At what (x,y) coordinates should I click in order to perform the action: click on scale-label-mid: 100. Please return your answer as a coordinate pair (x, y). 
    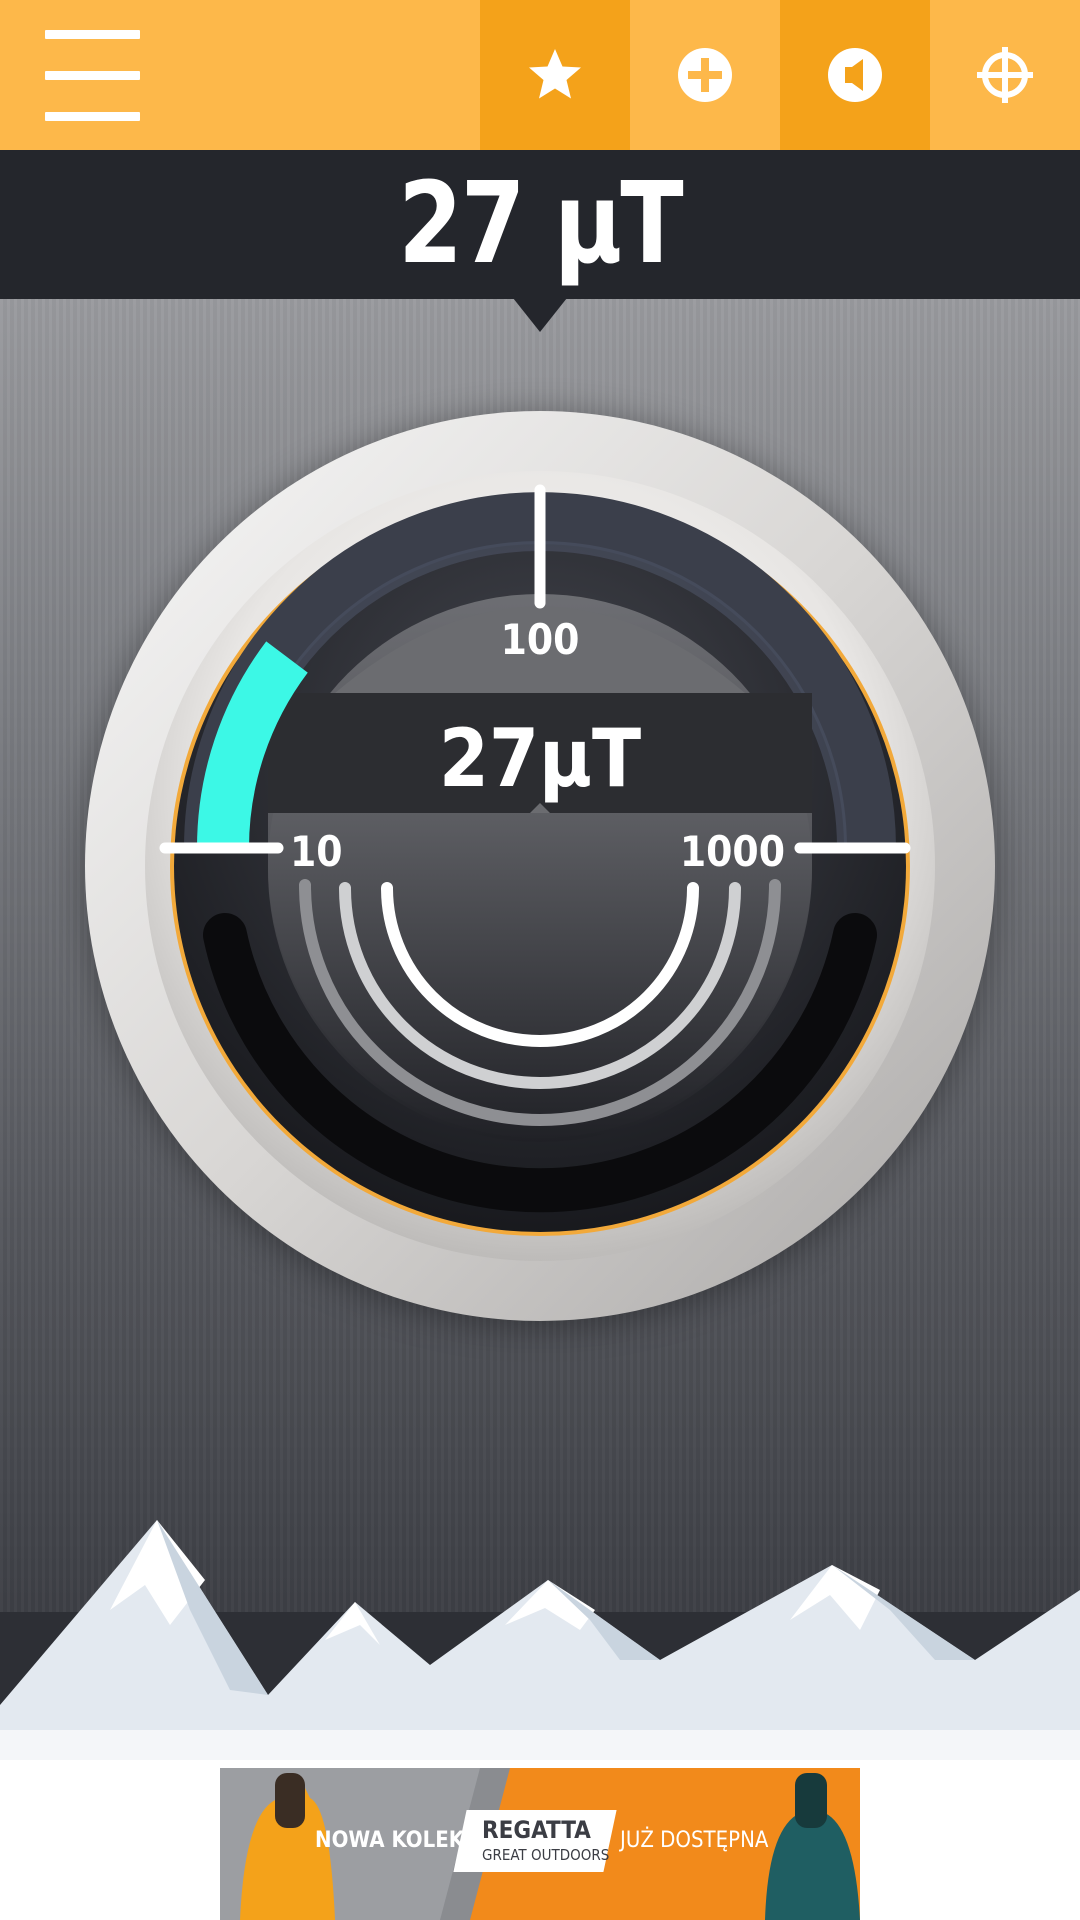
    Looking at the image, I should click on (540, 639).